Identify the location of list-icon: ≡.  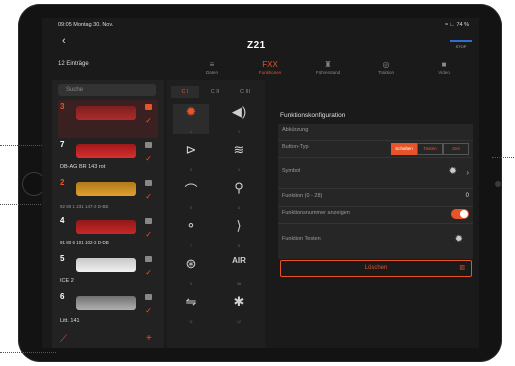
(212, 64).